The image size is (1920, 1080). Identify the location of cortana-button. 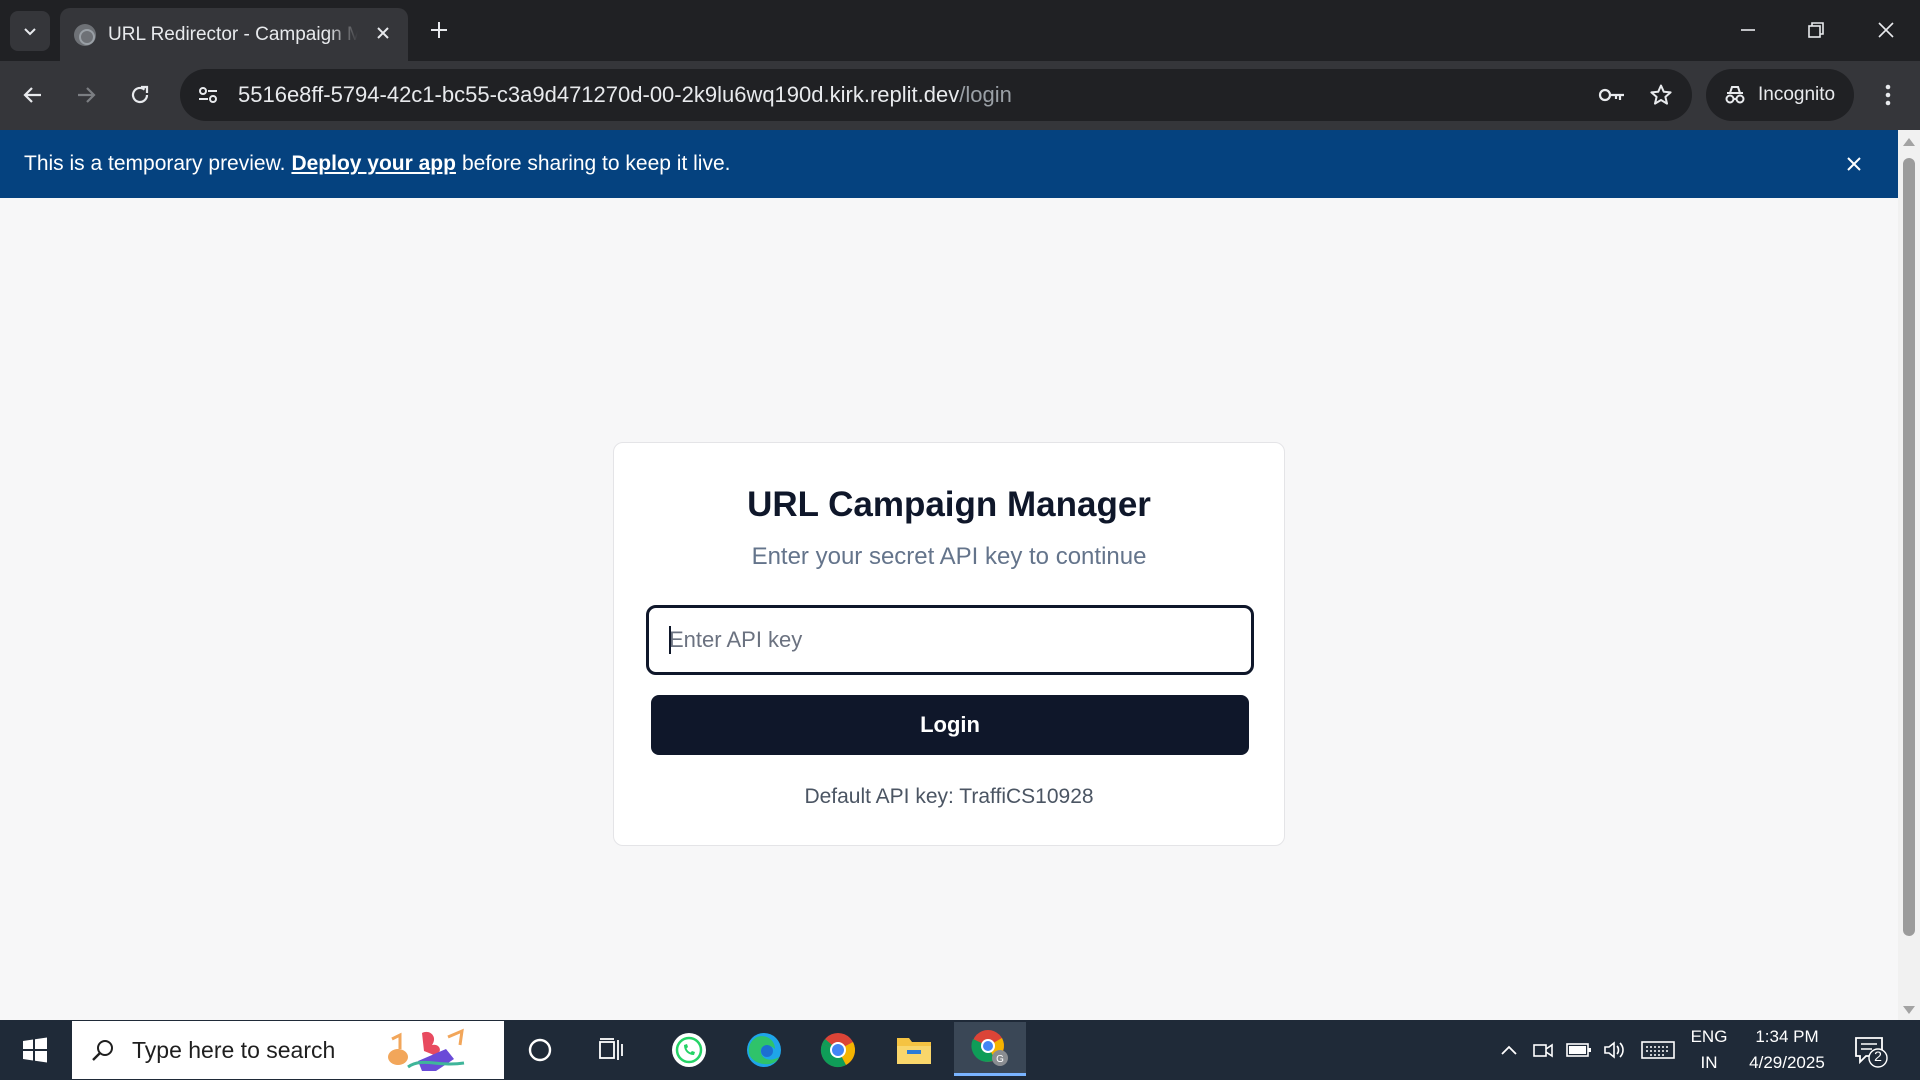
(540, 1050).